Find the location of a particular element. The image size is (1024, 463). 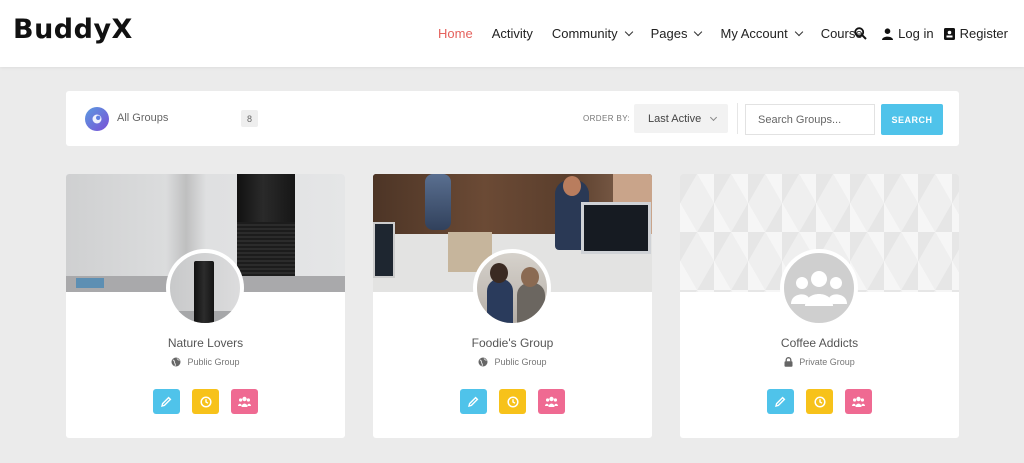

user-icon is located at coordinates (888, 33).